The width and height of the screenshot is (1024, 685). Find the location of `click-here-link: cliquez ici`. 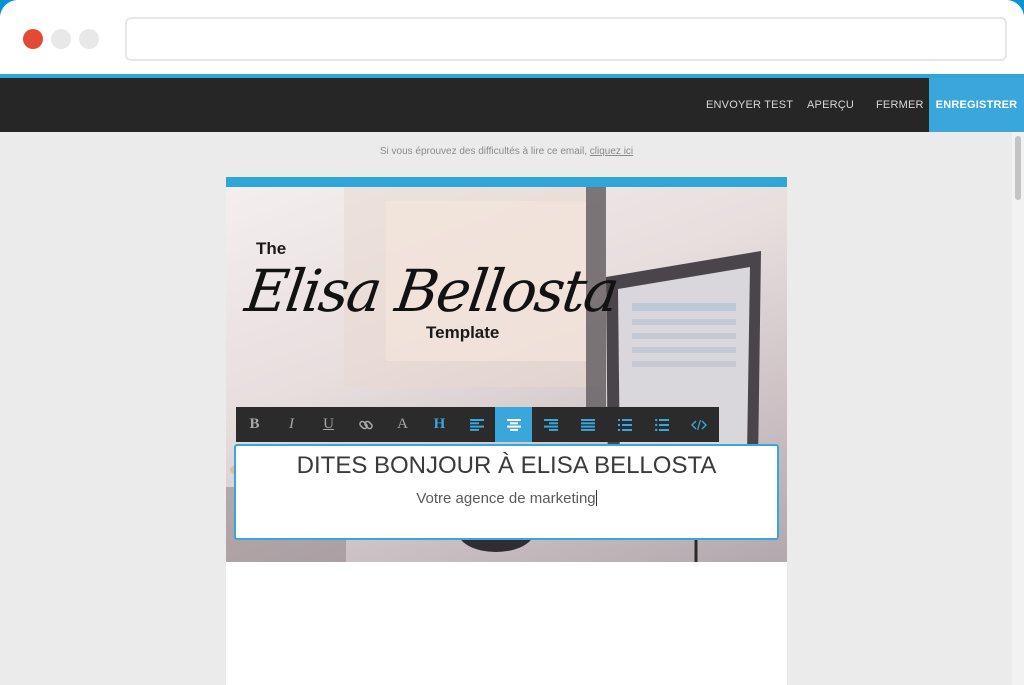

click-here-link: cliquez ici is located at coordinates (611, 151).